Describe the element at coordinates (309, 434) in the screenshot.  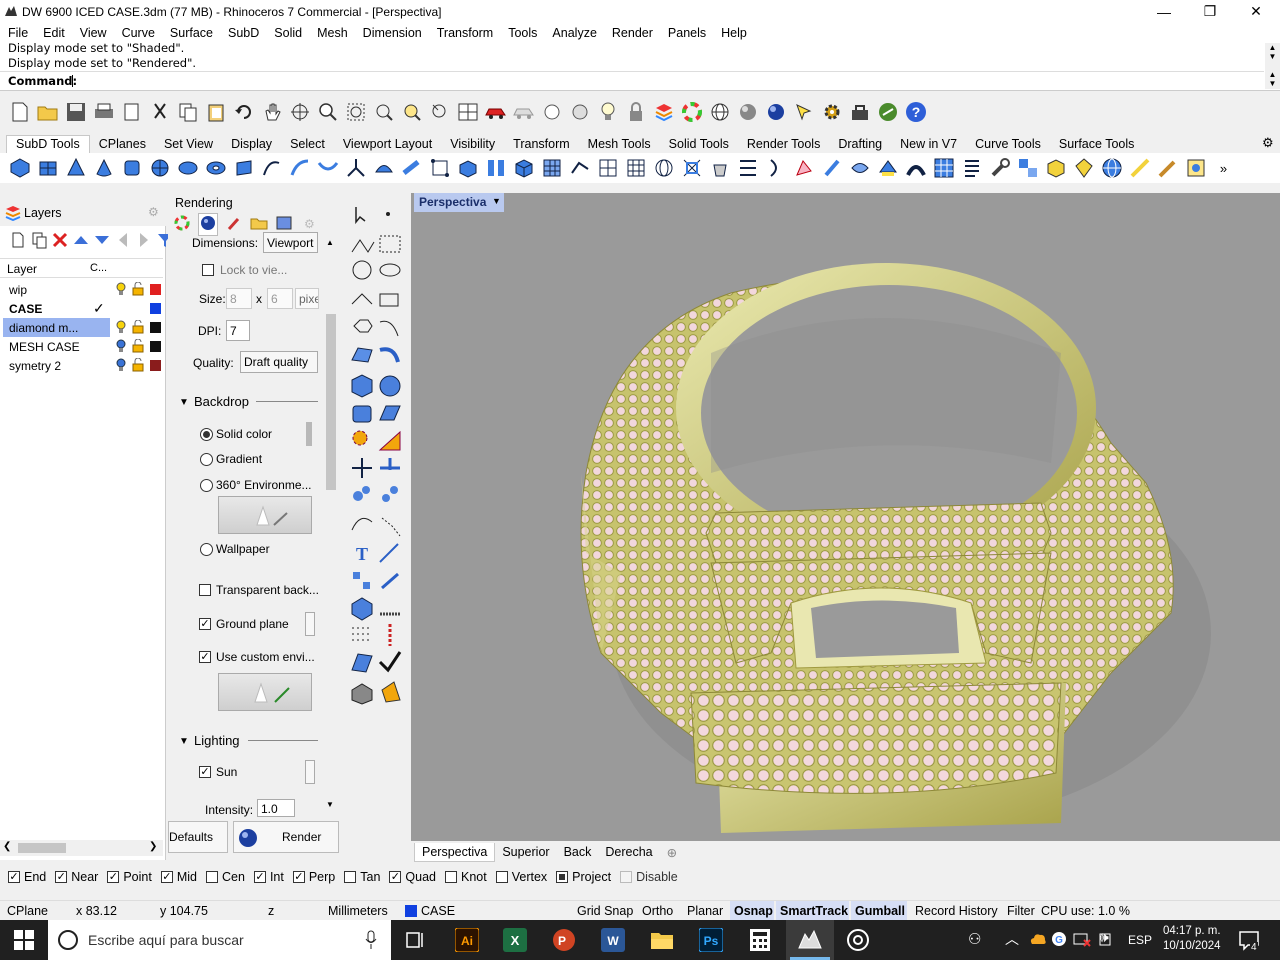
I see `color-swatch-handle` at that location.